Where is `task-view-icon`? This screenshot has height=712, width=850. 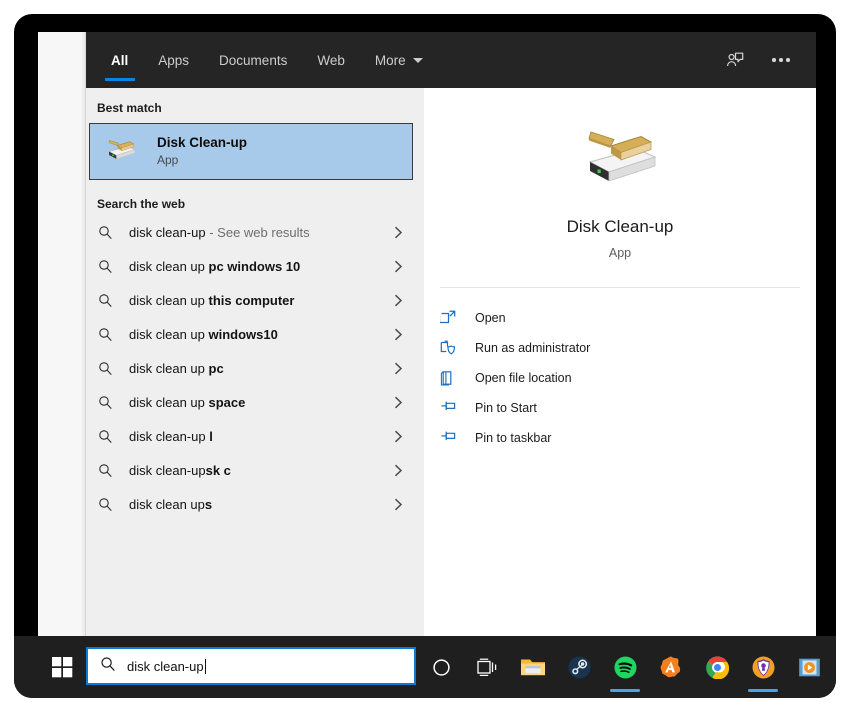 task-view-icon is located at coordinates (487, 667).